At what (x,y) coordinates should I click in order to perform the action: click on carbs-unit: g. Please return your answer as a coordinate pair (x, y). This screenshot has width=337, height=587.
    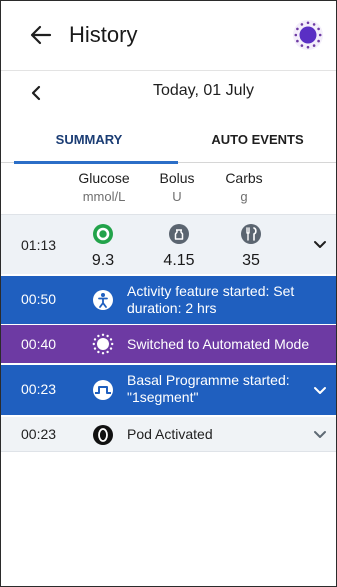
    Looking at the image, I should click on (244, 196).